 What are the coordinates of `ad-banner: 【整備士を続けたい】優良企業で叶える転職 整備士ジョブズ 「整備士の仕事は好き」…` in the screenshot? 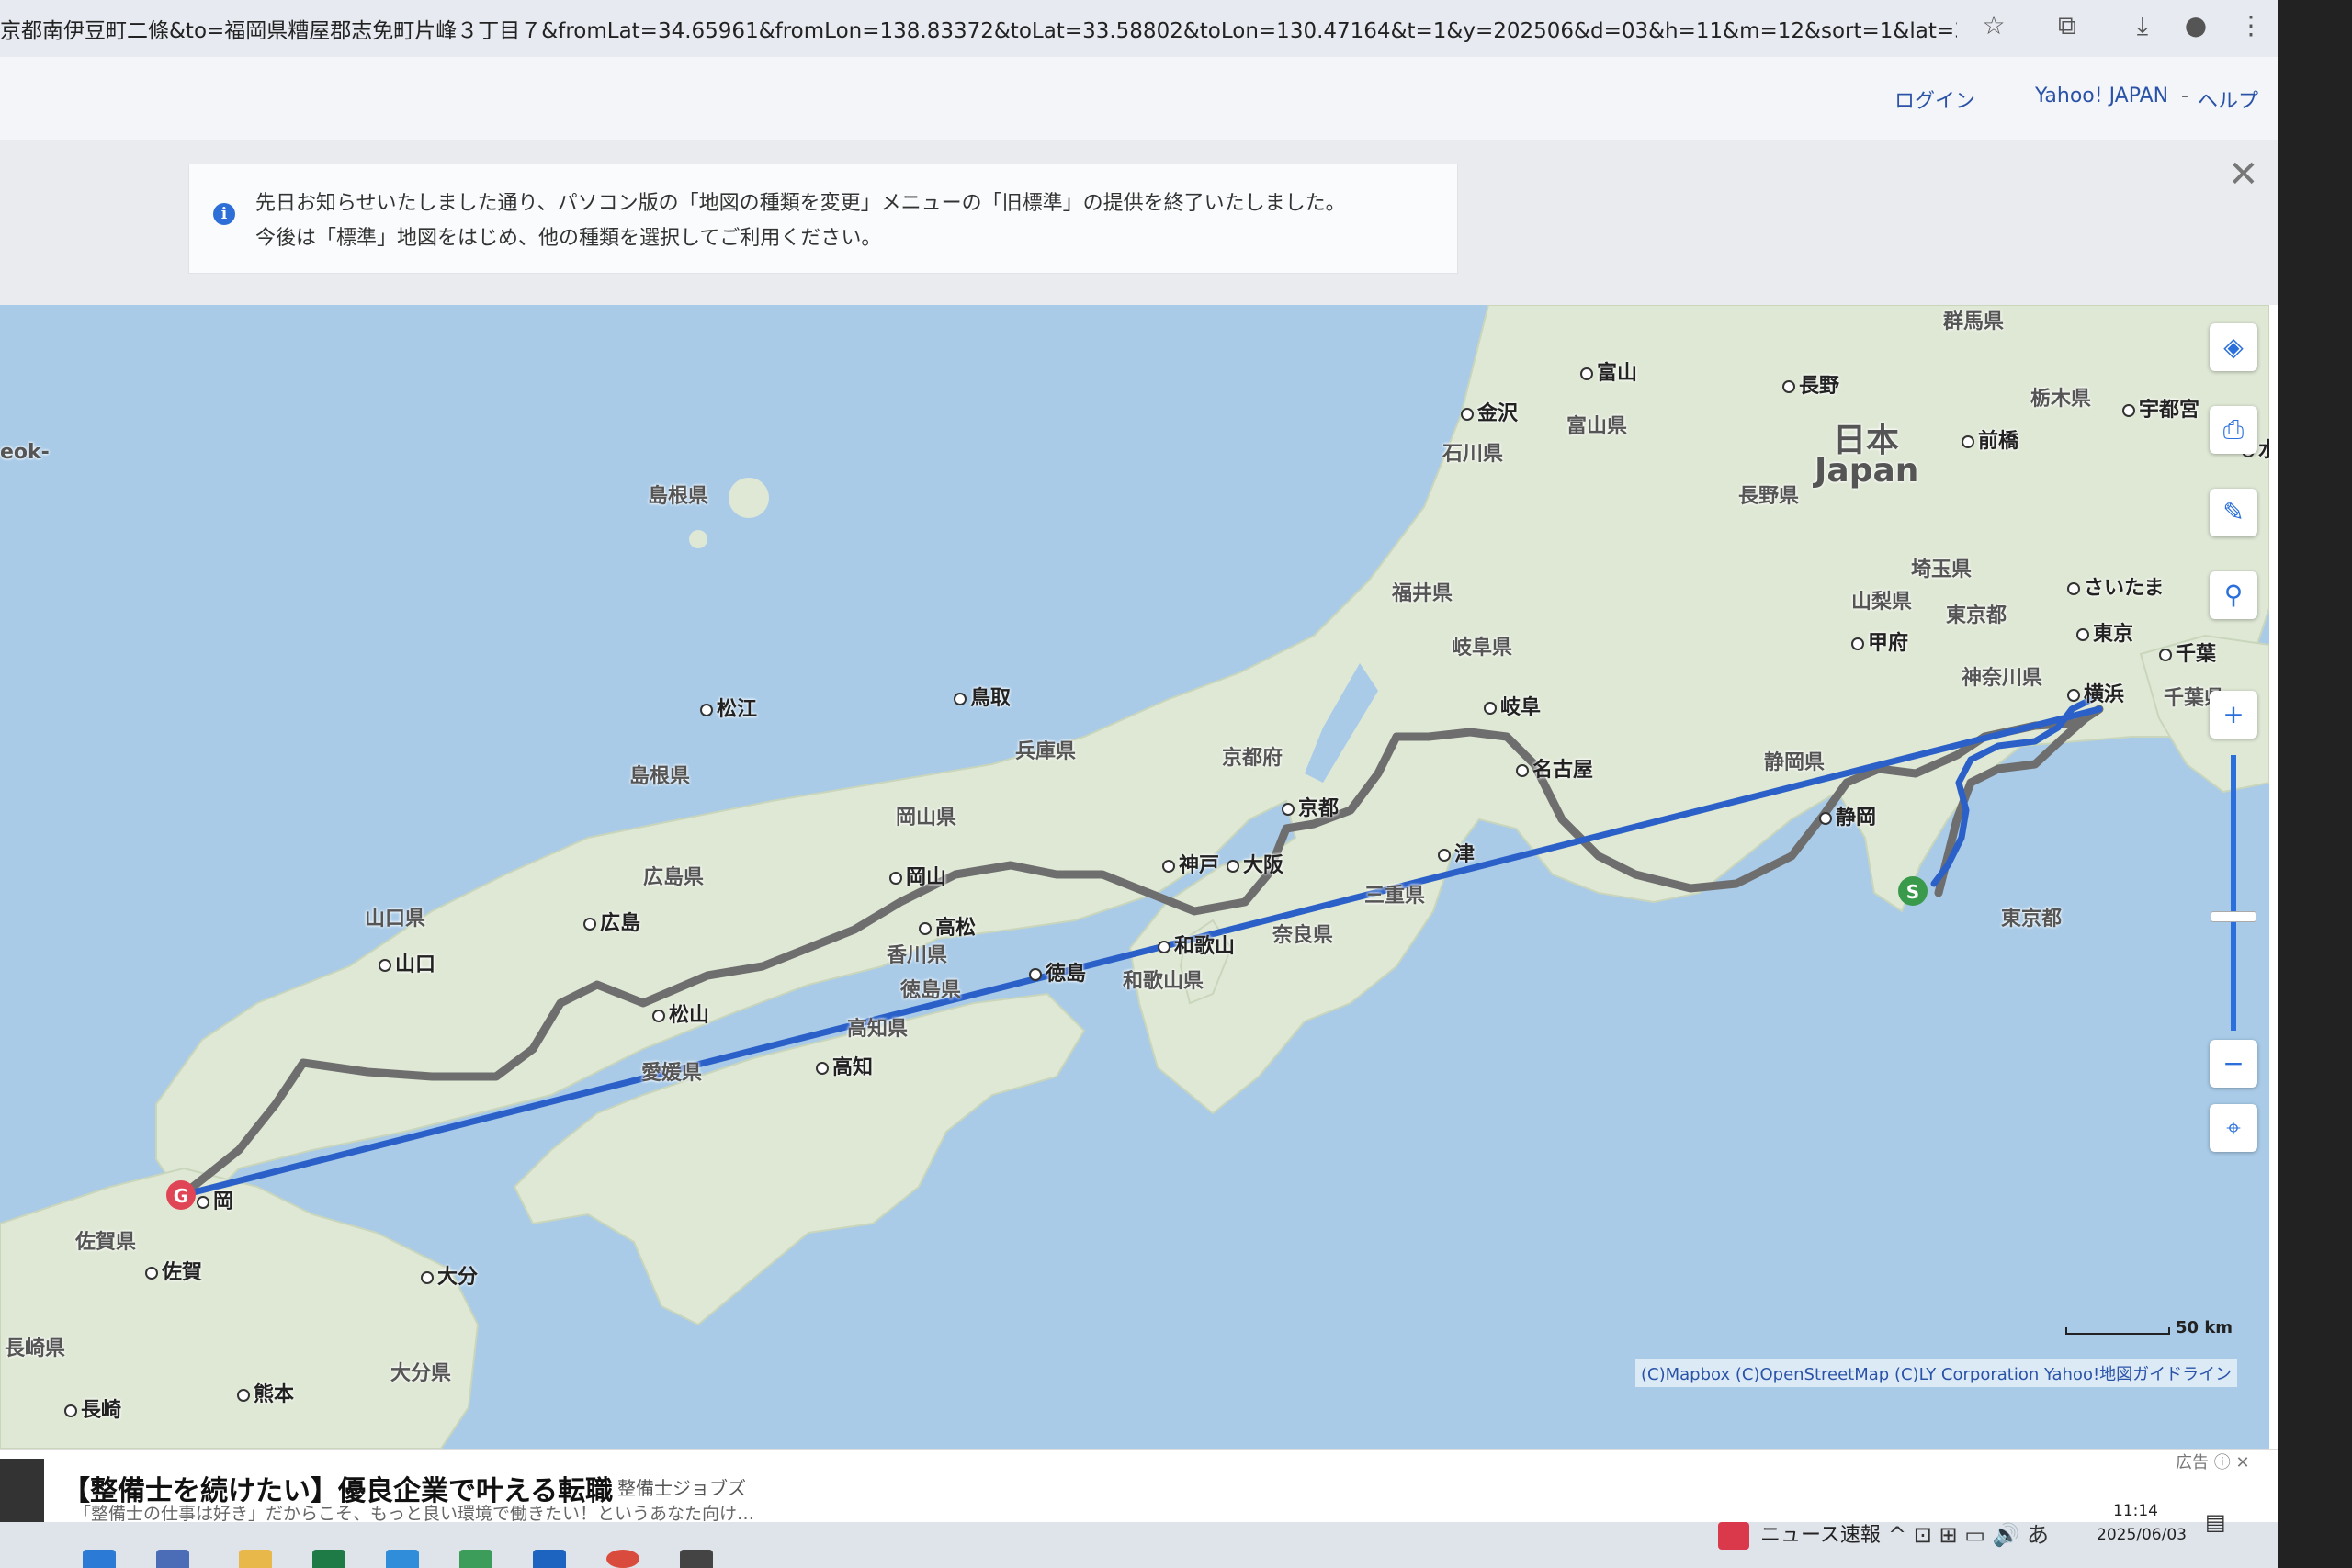 It's located at (1139, 1487).